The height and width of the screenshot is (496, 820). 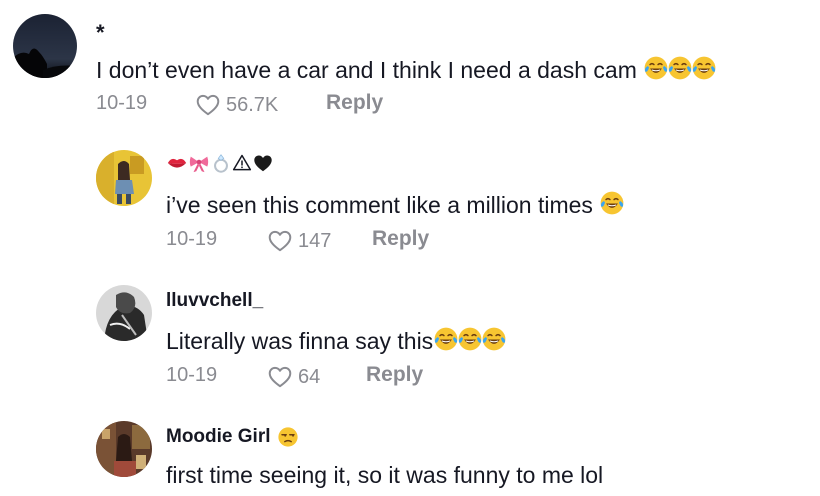 What do you see at coordinates (288, 437) in the screenshot?
I see `unamused-face-icon` at bounding box center [288, 437].